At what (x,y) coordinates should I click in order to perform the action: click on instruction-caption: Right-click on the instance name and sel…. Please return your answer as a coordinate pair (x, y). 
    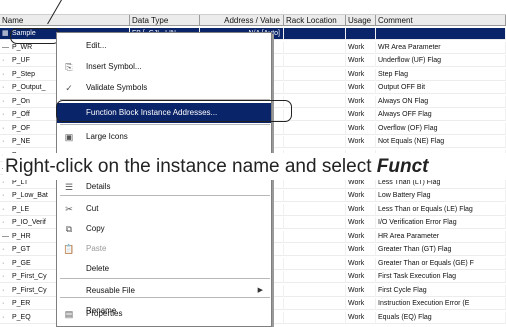
    Looking at the image, I should click on (254, 166).